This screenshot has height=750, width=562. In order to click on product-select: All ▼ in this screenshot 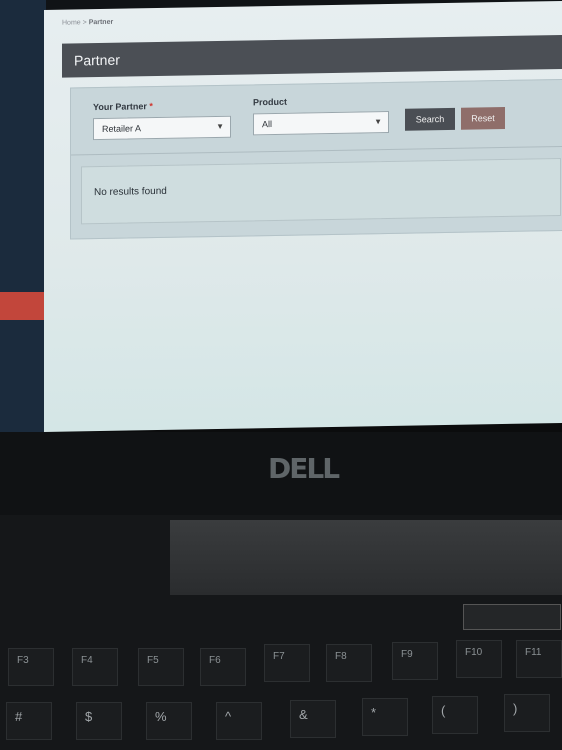, I will do `click(321, 123)`.